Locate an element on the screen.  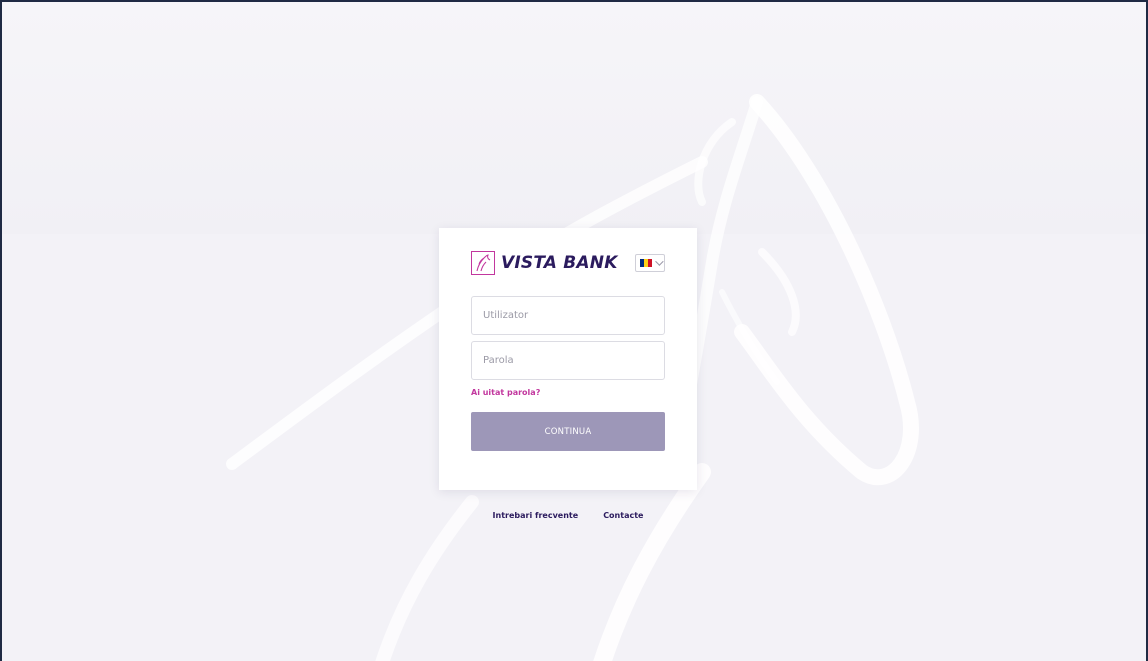
password-field is located at coordinates (568, 360).